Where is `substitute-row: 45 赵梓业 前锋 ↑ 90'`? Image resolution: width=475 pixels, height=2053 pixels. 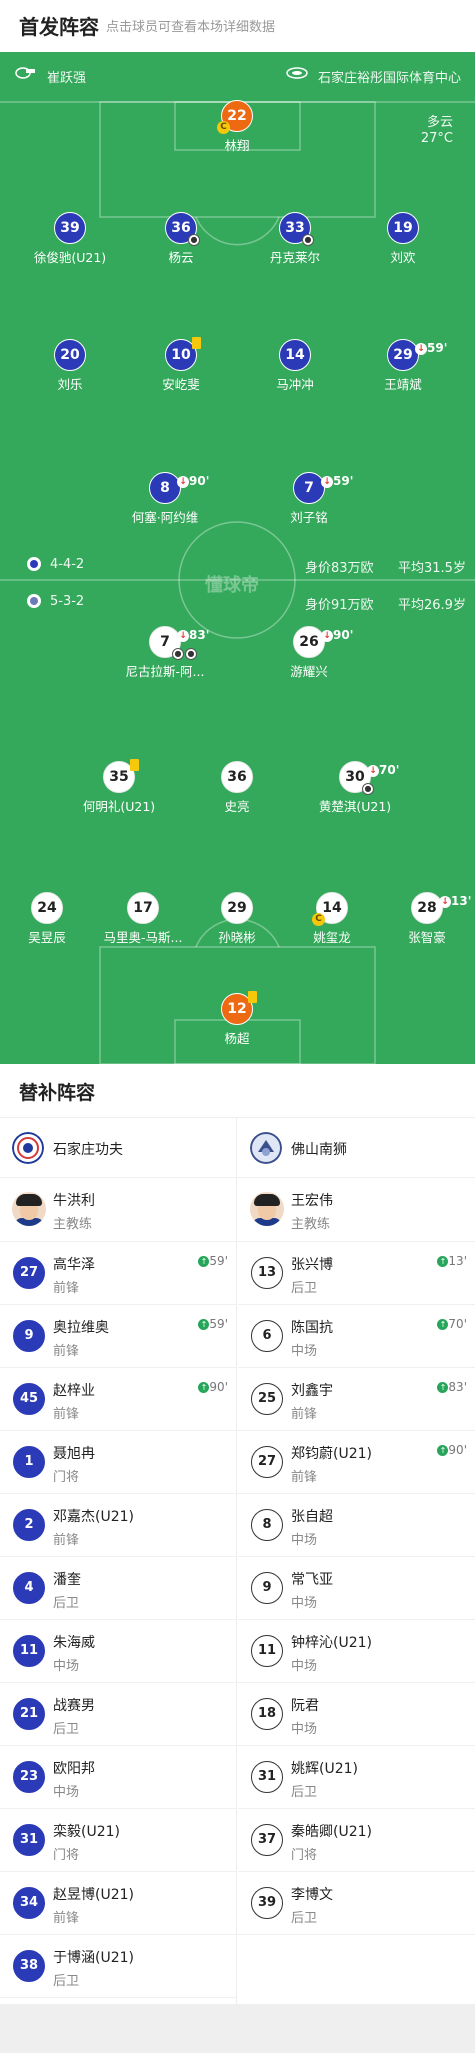 substitute-row: 45 赵梓业 前锋 ↑ 90' is located at coordinates (118, 1399).